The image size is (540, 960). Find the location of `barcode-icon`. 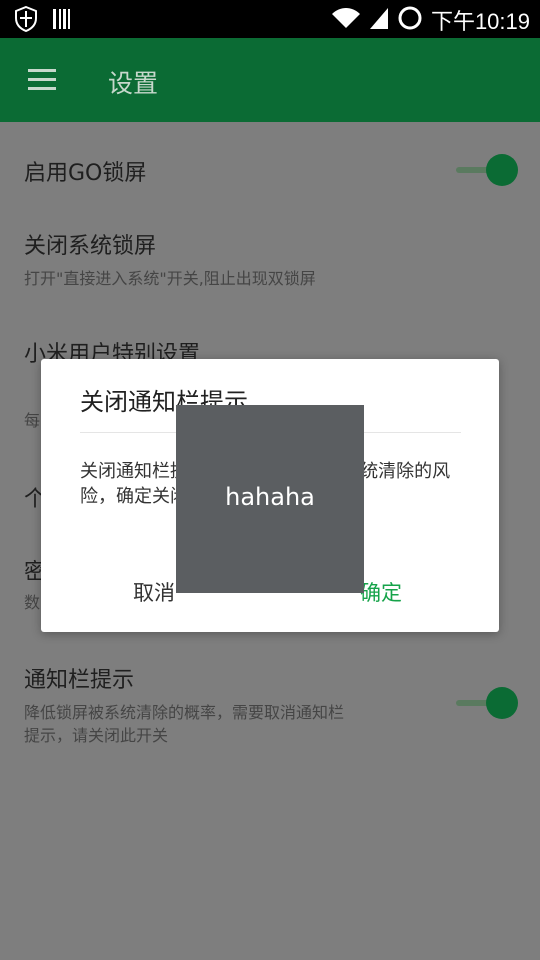

barcode-icon is located at coordinates (62, 21).